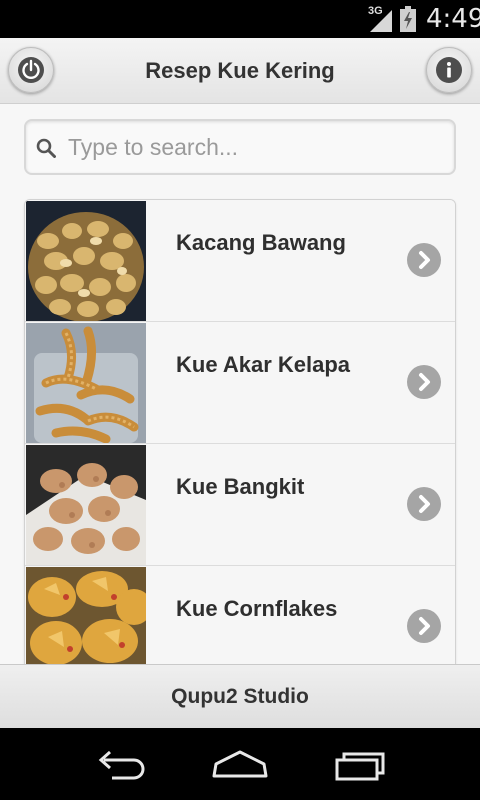 The height and width of the screenshot is (800, 480). Describe the element at coordinates (240, 486) in the screenshot. I see `item-title: Kue Bangkit` at that location.